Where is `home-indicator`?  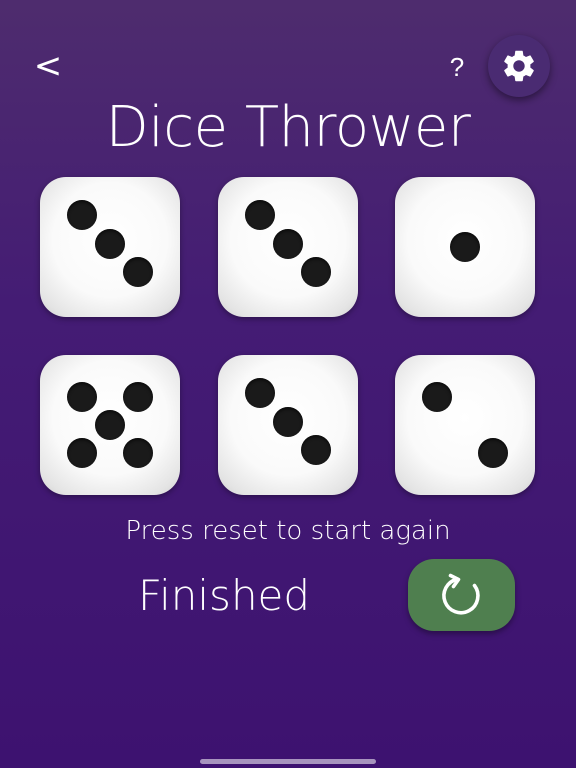 home-indicator is located at coordinates (288, 761).